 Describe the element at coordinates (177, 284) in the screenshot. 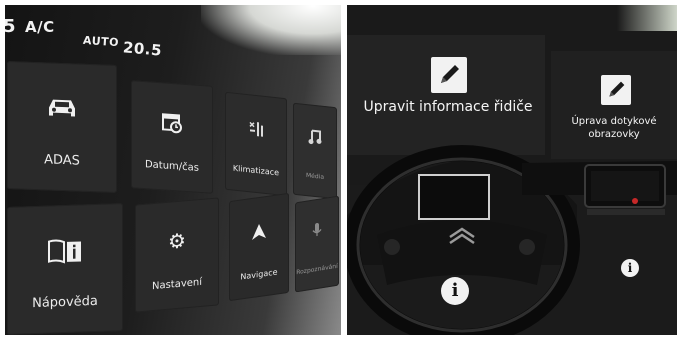

I see `tile-settings-label: Nastavení` at that location.